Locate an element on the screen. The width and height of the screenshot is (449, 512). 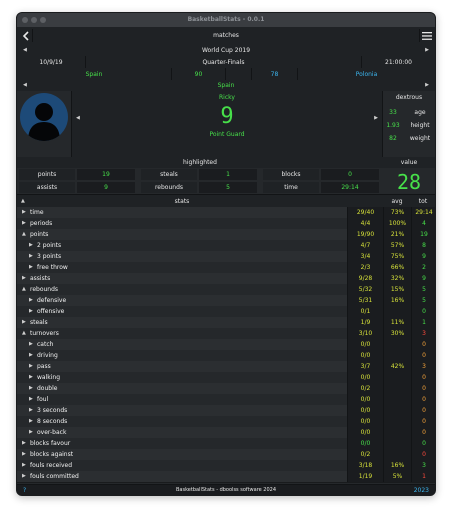
stats-row-ratio: 5/31 is located at coordinates (365, 300).